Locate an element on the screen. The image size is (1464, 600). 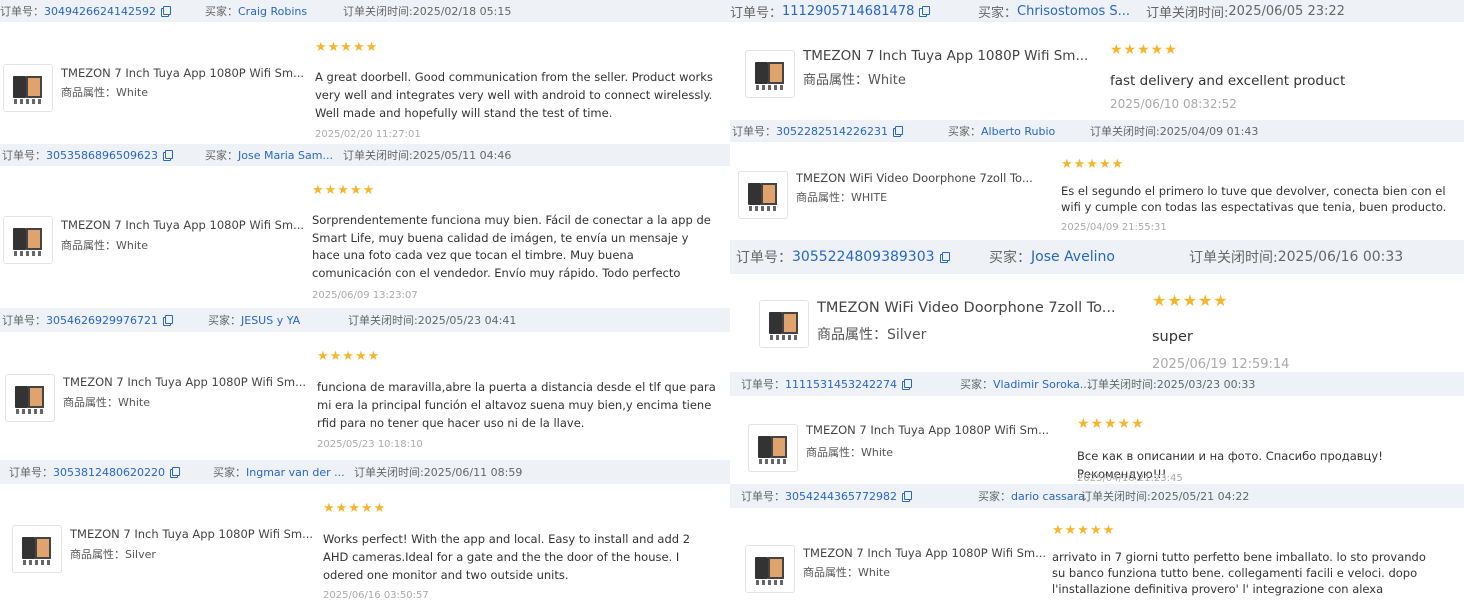
product-attribute: 商品属性：WHITE is located at coordinates (841, 197).